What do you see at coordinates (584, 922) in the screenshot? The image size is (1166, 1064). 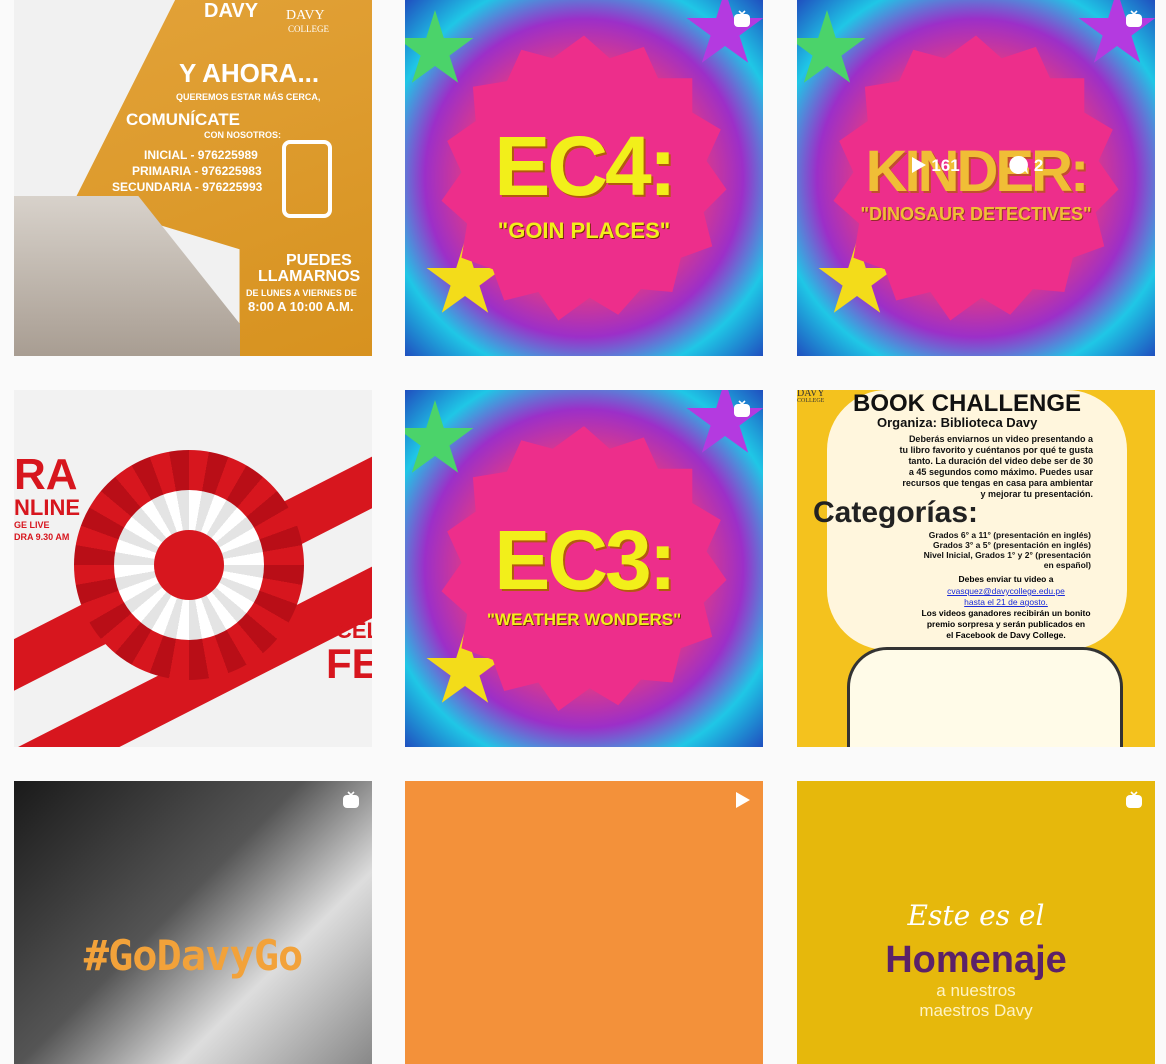 I see `post-tile-video` at bounding box center [584, 922].